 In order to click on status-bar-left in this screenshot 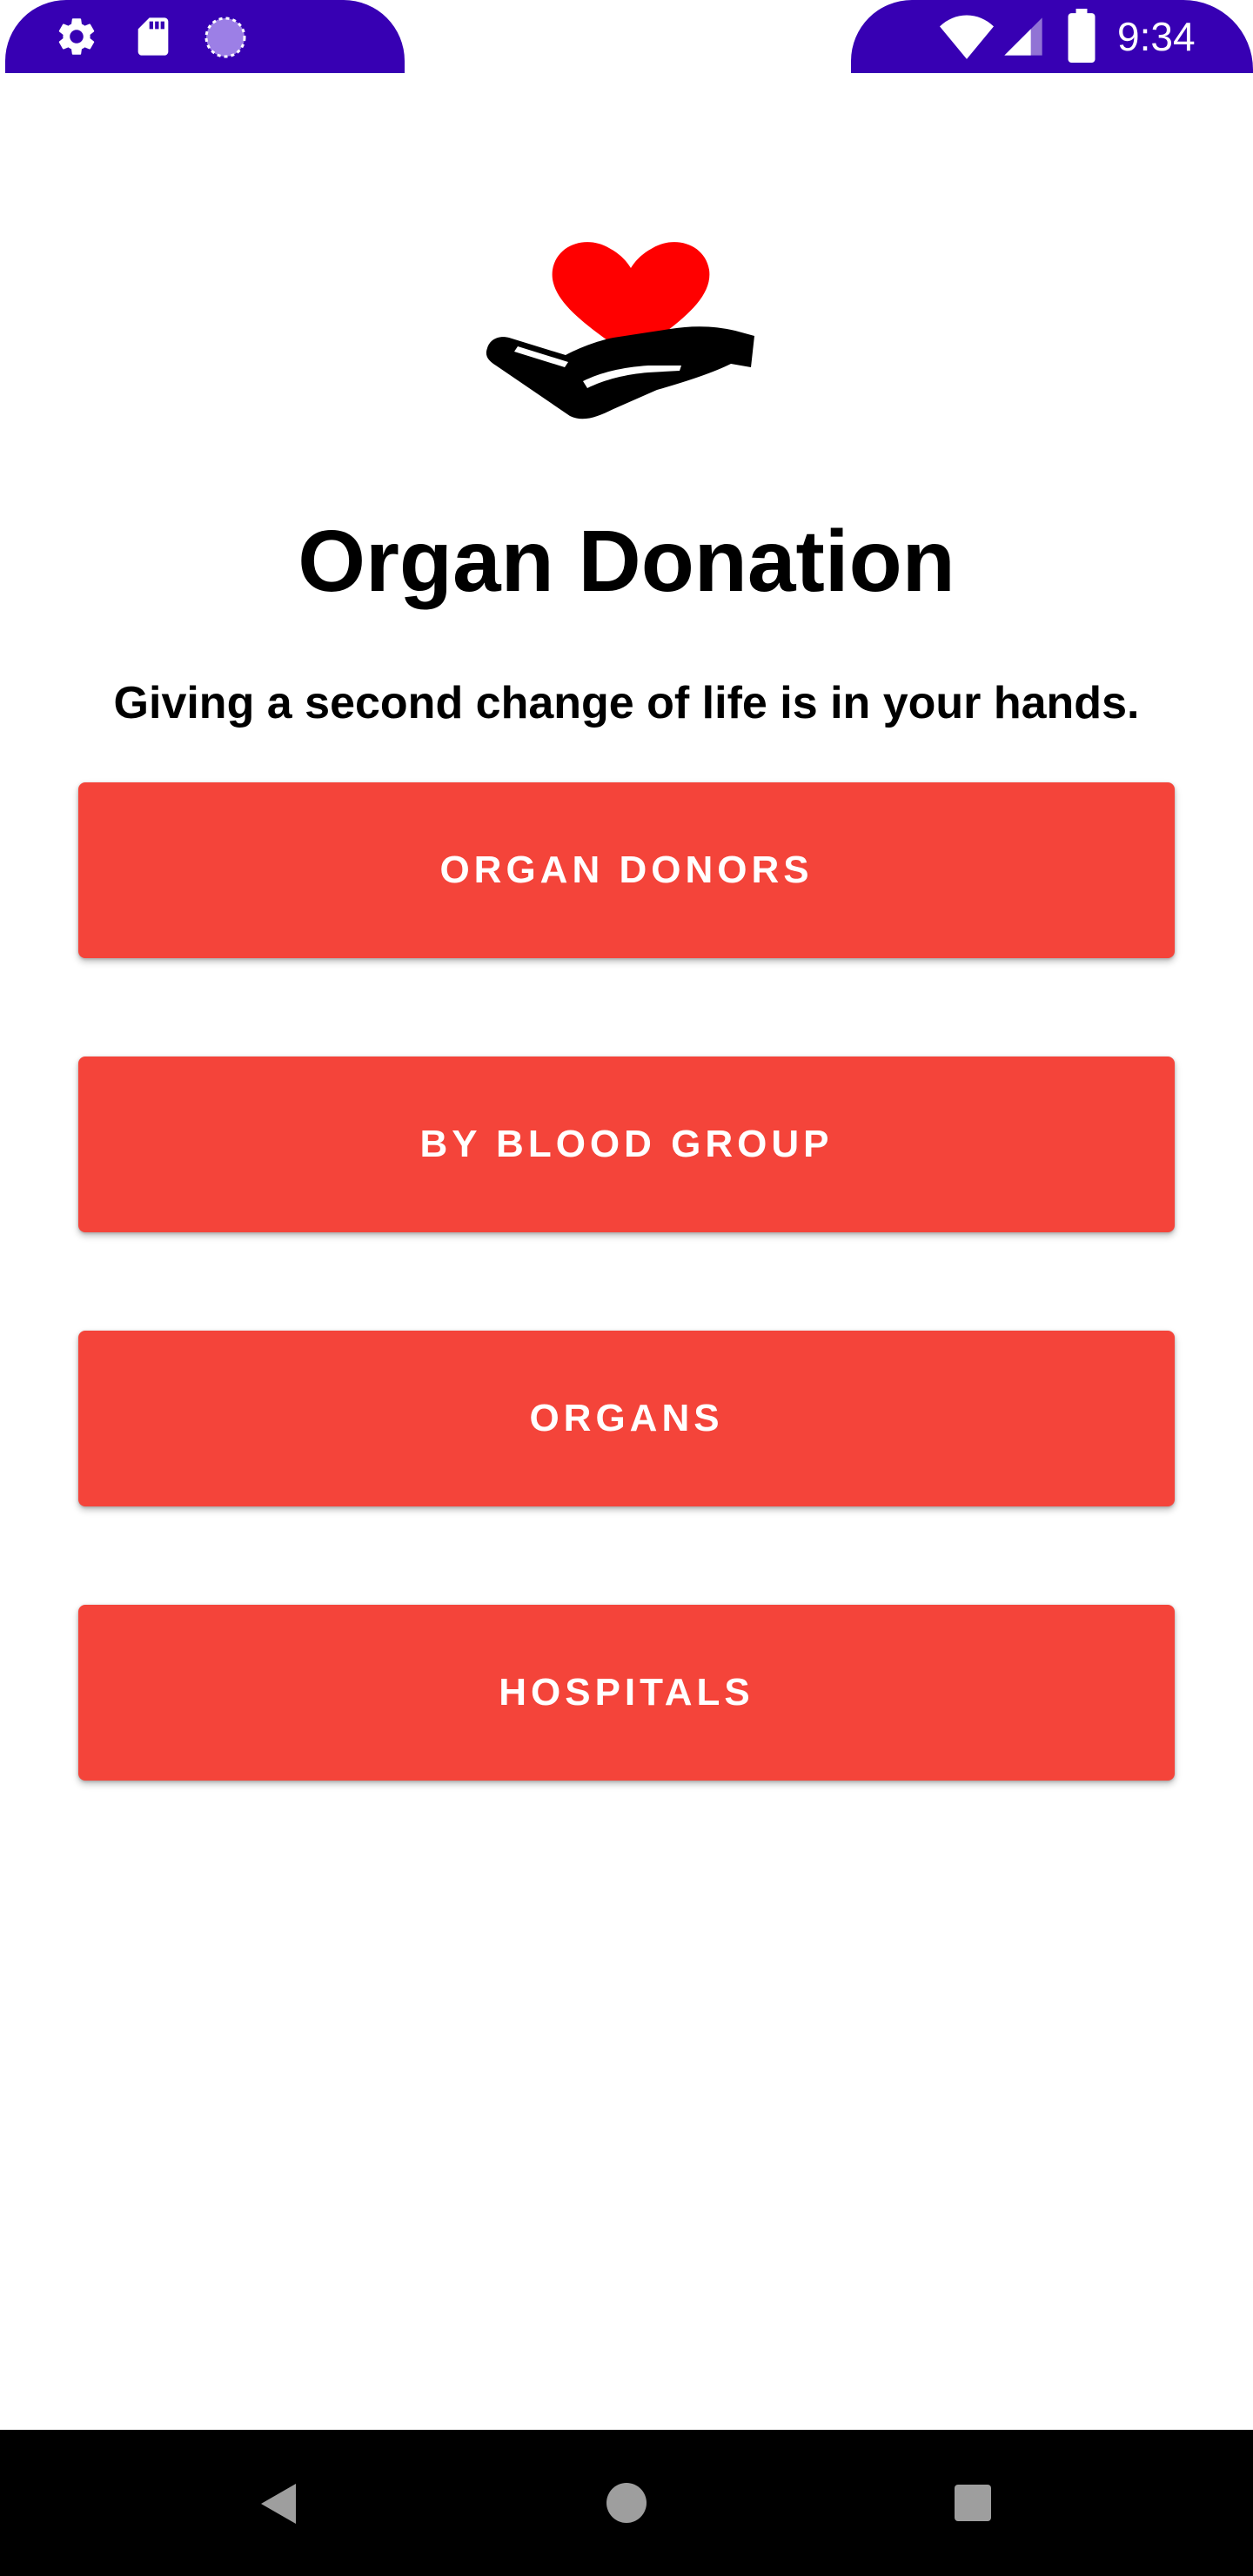, I will do `click(205, 37)`.